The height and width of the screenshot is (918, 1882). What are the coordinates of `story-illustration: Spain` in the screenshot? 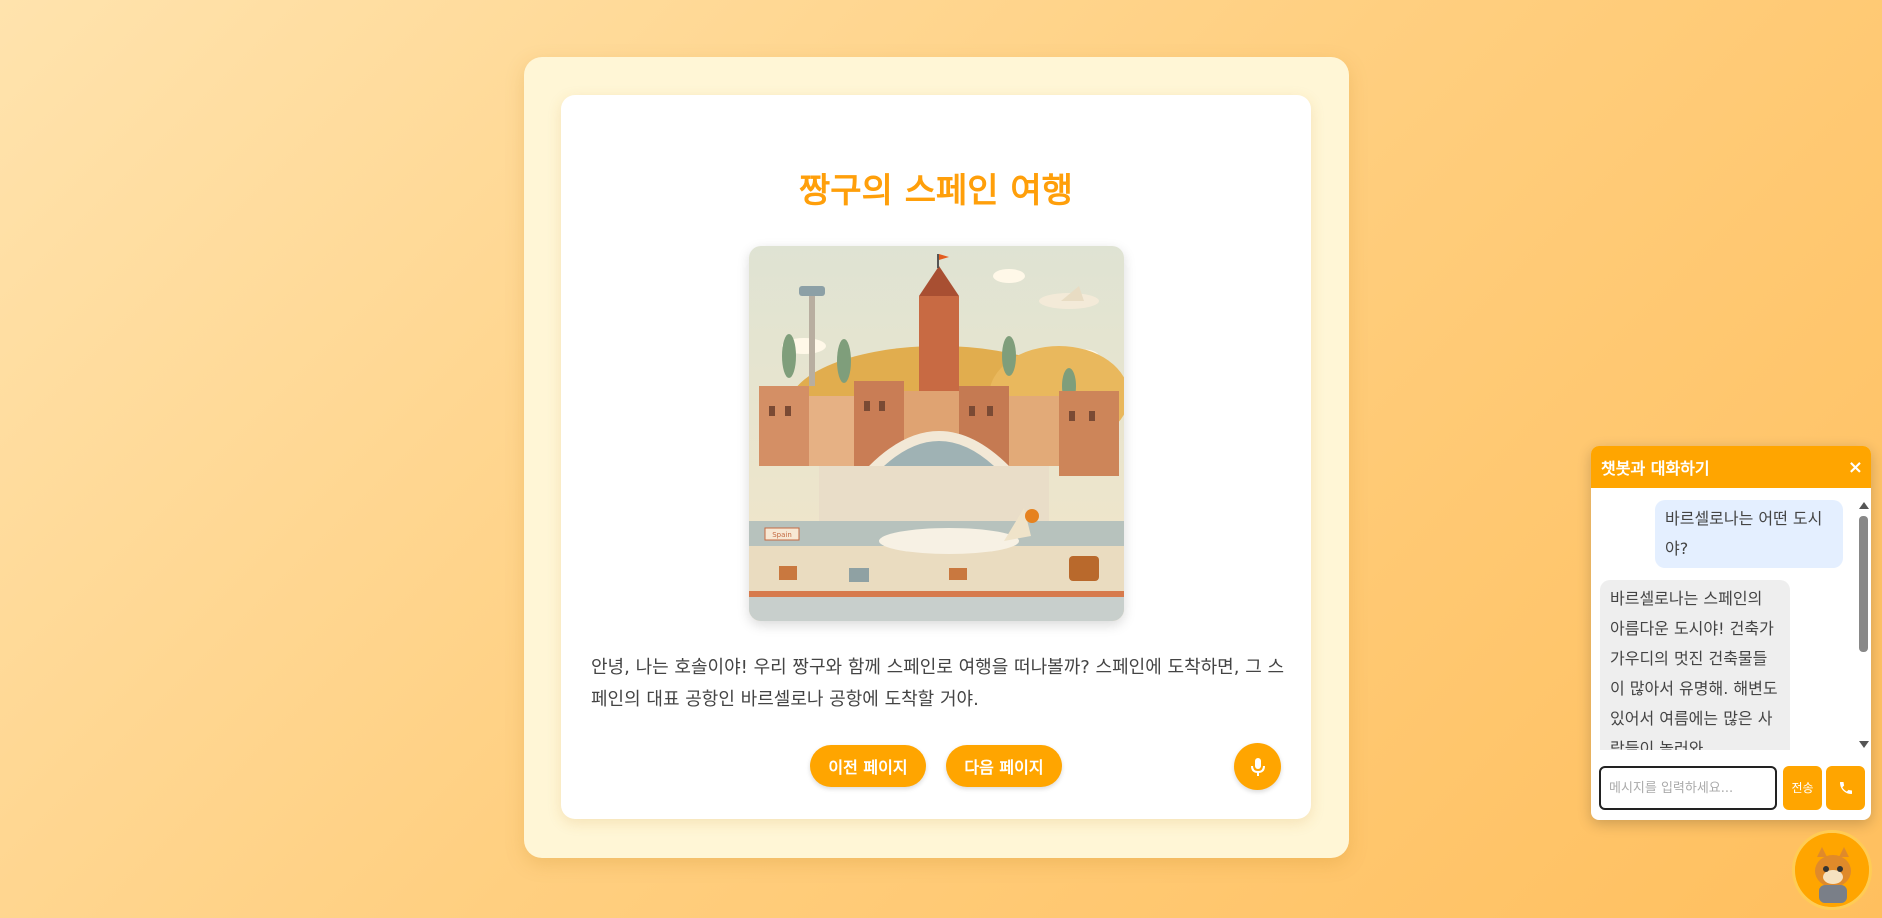 It's located at (936, 433).